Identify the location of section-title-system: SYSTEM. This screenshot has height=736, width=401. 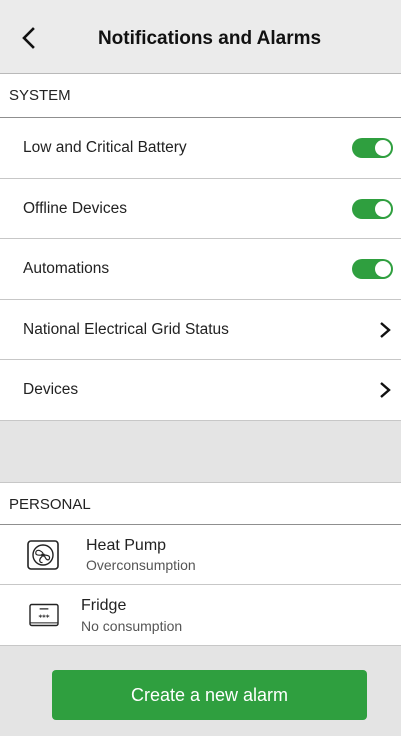
(40, 95).